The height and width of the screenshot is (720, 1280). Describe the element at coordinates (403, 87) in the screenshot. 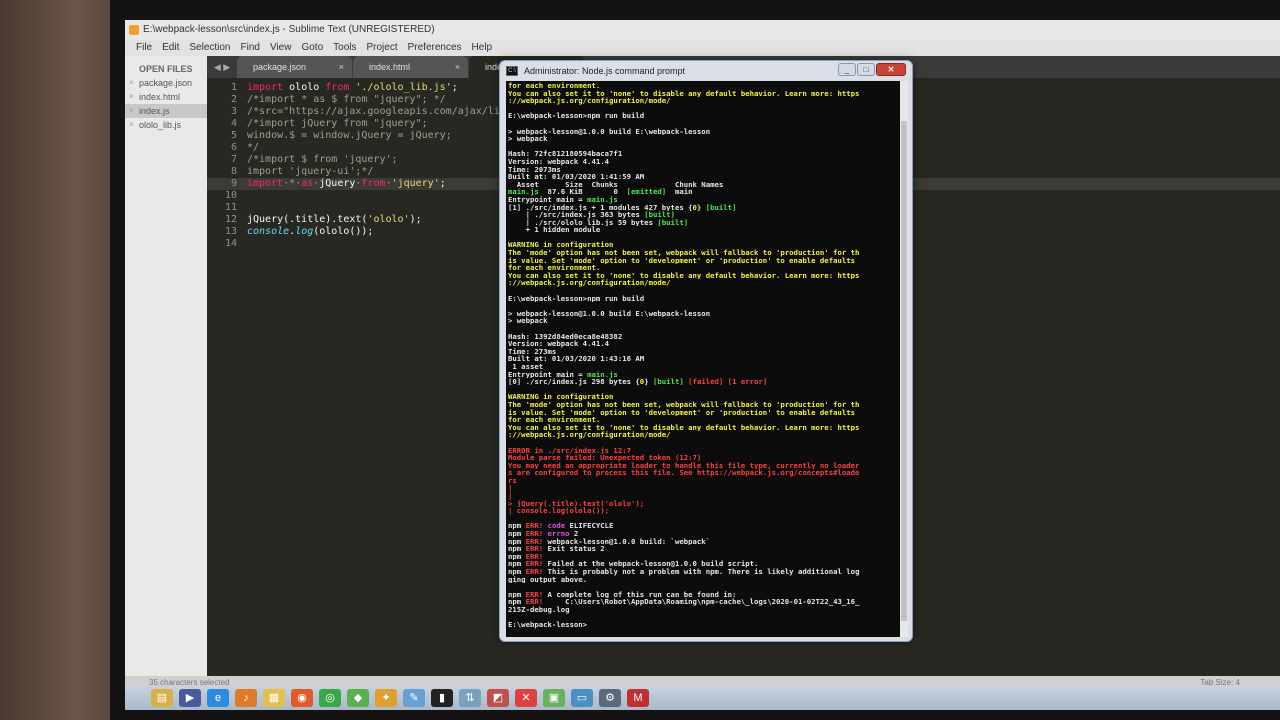

I see `code-token: './ololo_lib.js'` at that location.